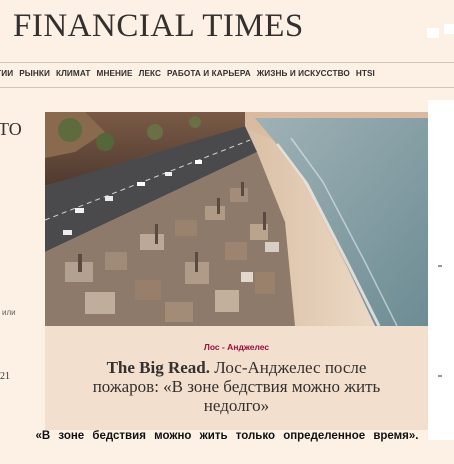 This screenshot has width=454, height=464. Describe the element at coordinates (73, 73) in the screenshot. I see `nav-item-climate: КЛИМАТ` at that location.